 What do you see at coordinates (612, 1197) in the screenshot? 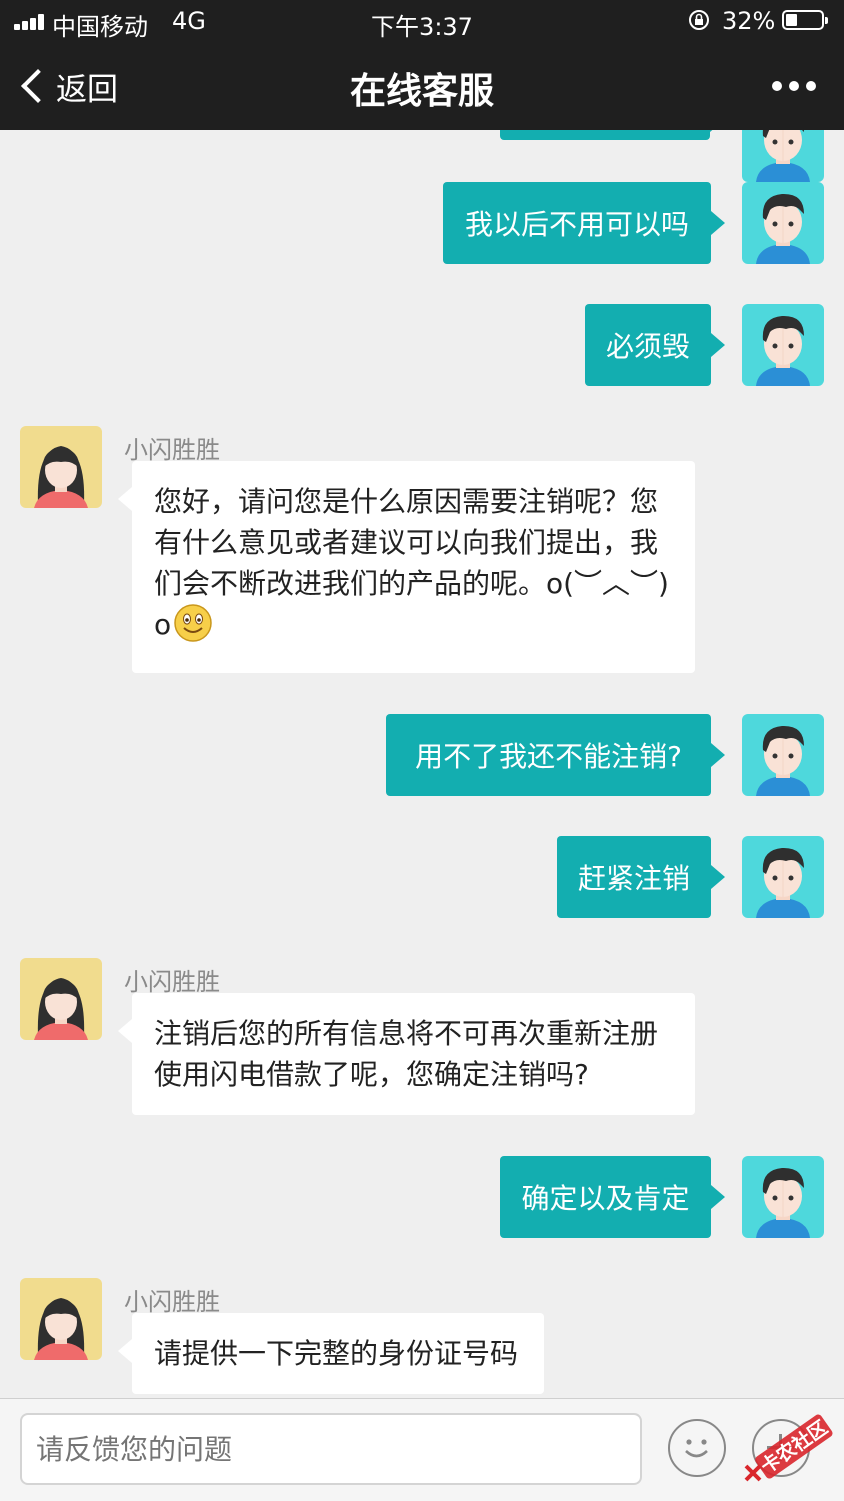
I see `outgoing-message: 确定以及肯定` at bounding box center [612, 1197].